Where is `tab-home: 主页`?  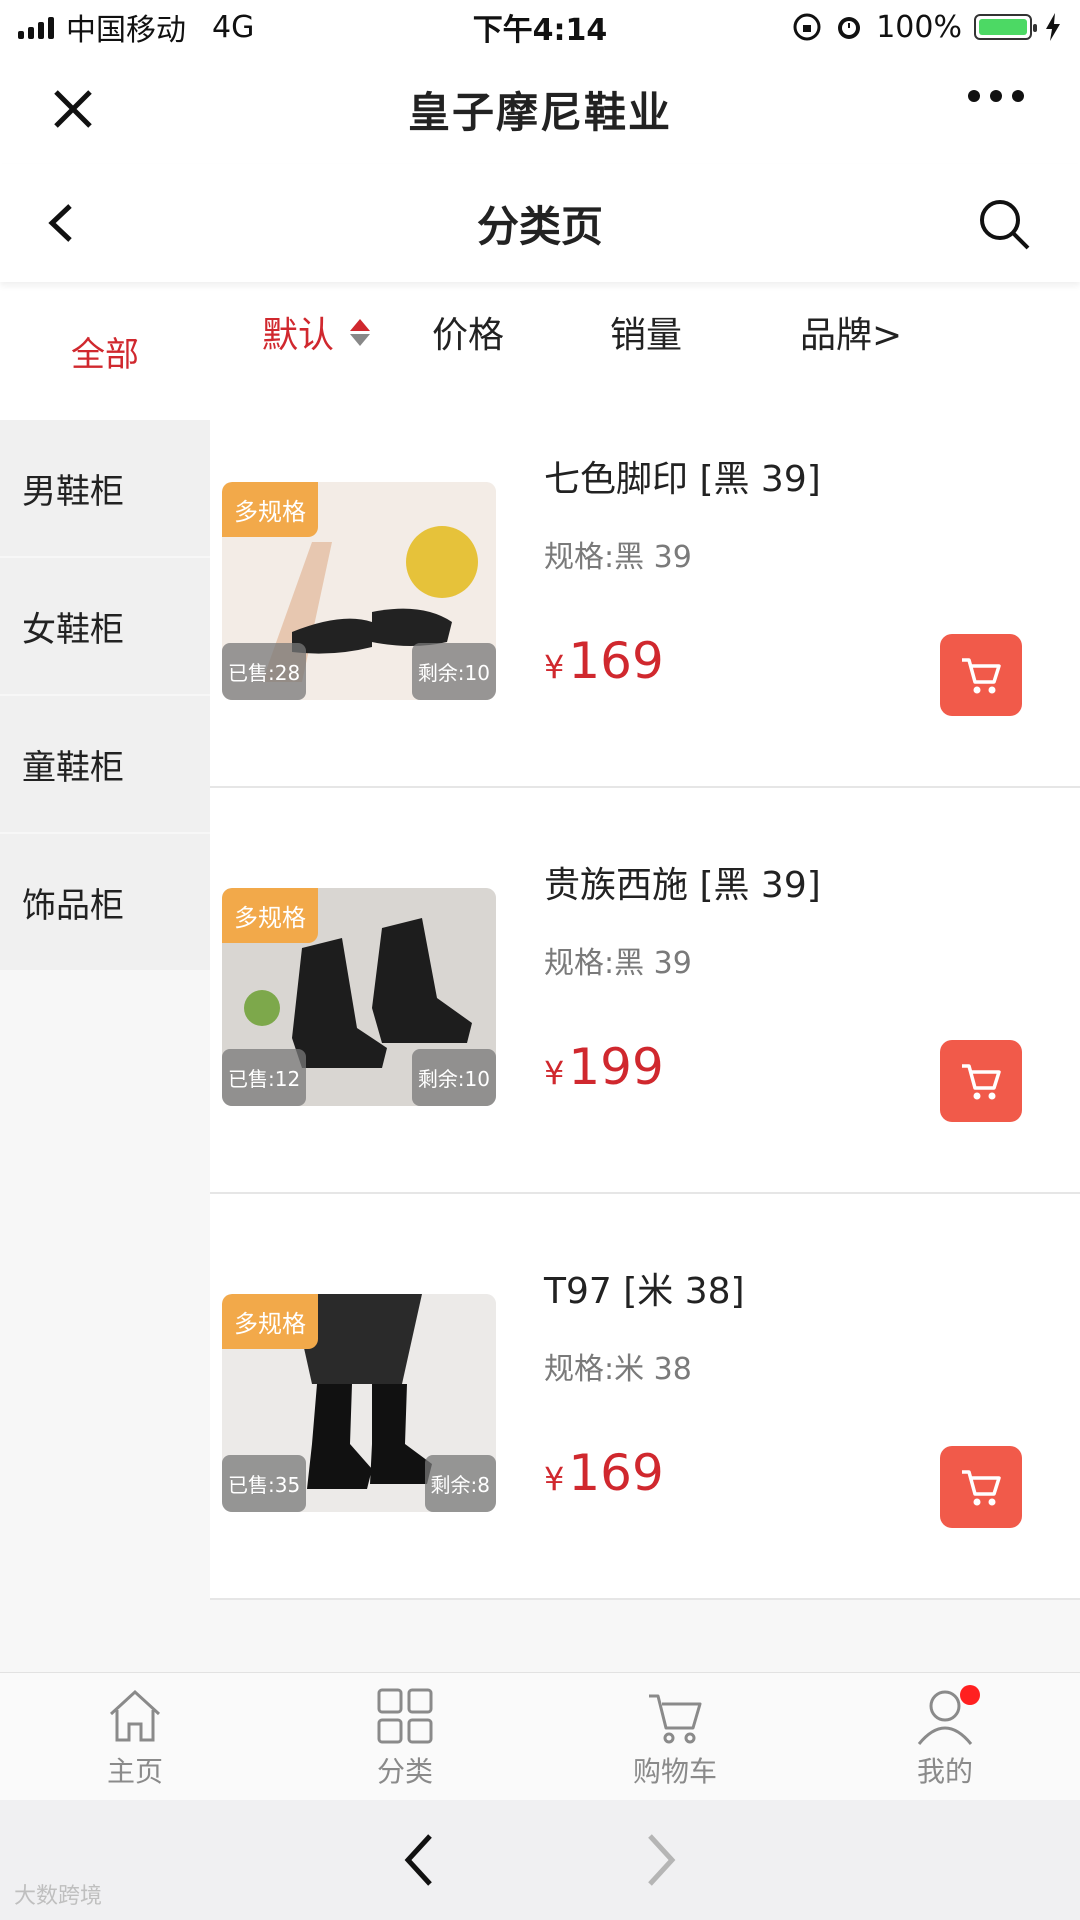 tab-home: 主页 is located at coordinates (135, 1736).